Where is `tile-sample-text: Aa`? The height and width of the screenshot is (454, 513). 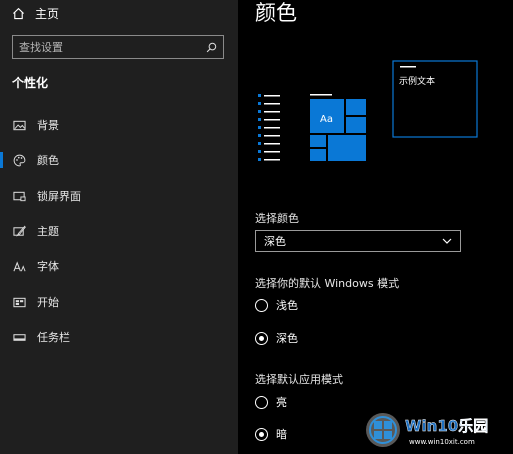
tile-sample-text: Aa is located at coordinates (326, 119).